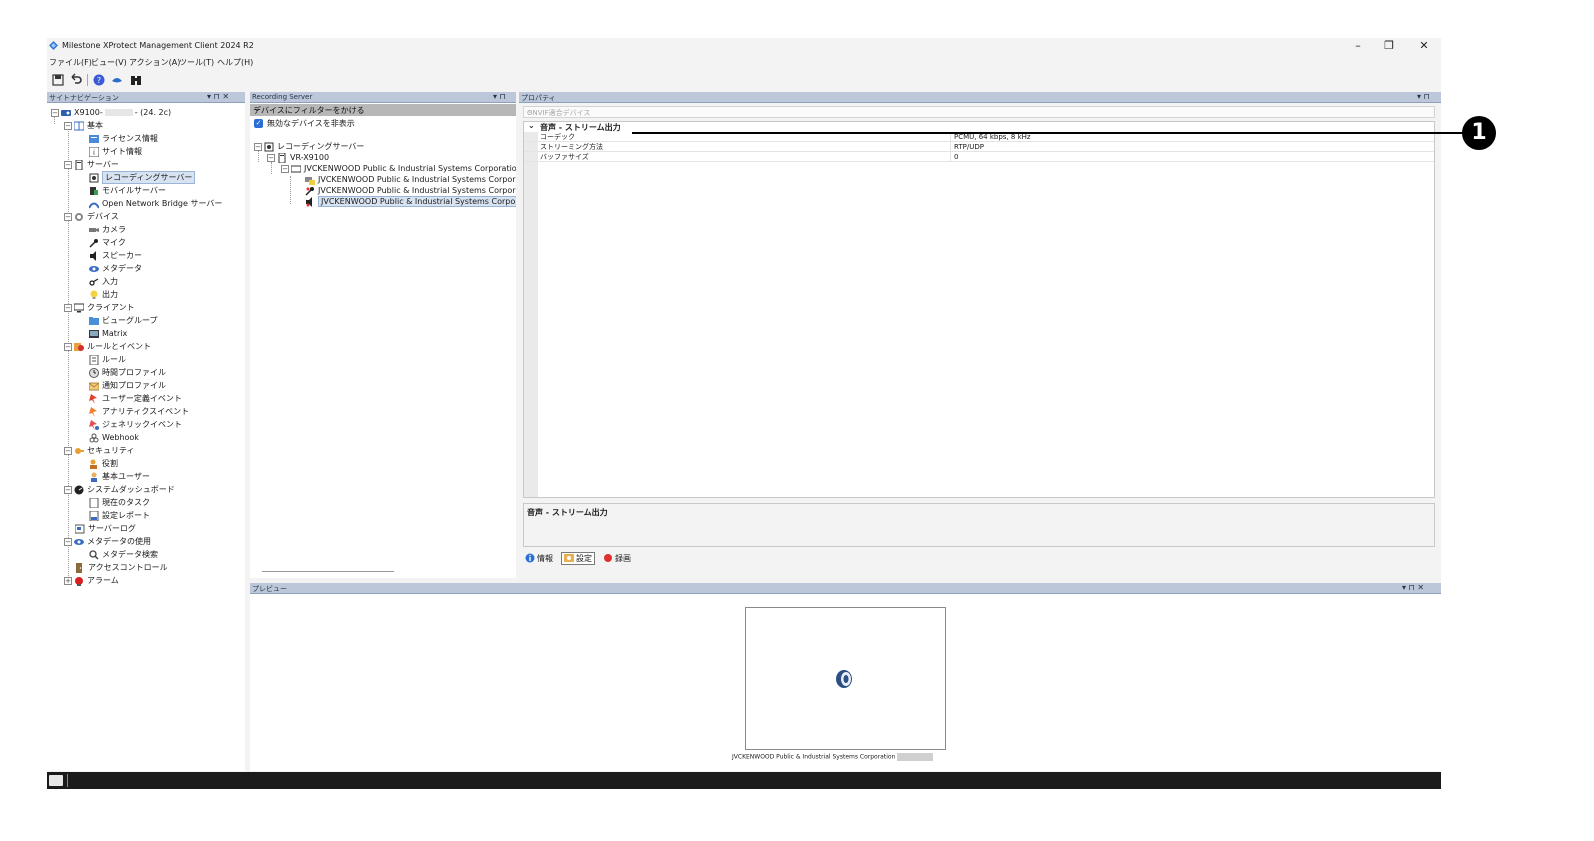 This screenshot has height=841, width=1594. I want to click on device-filter-bar: デバイスにフィルターをかける ⌄, so click(383, 109).